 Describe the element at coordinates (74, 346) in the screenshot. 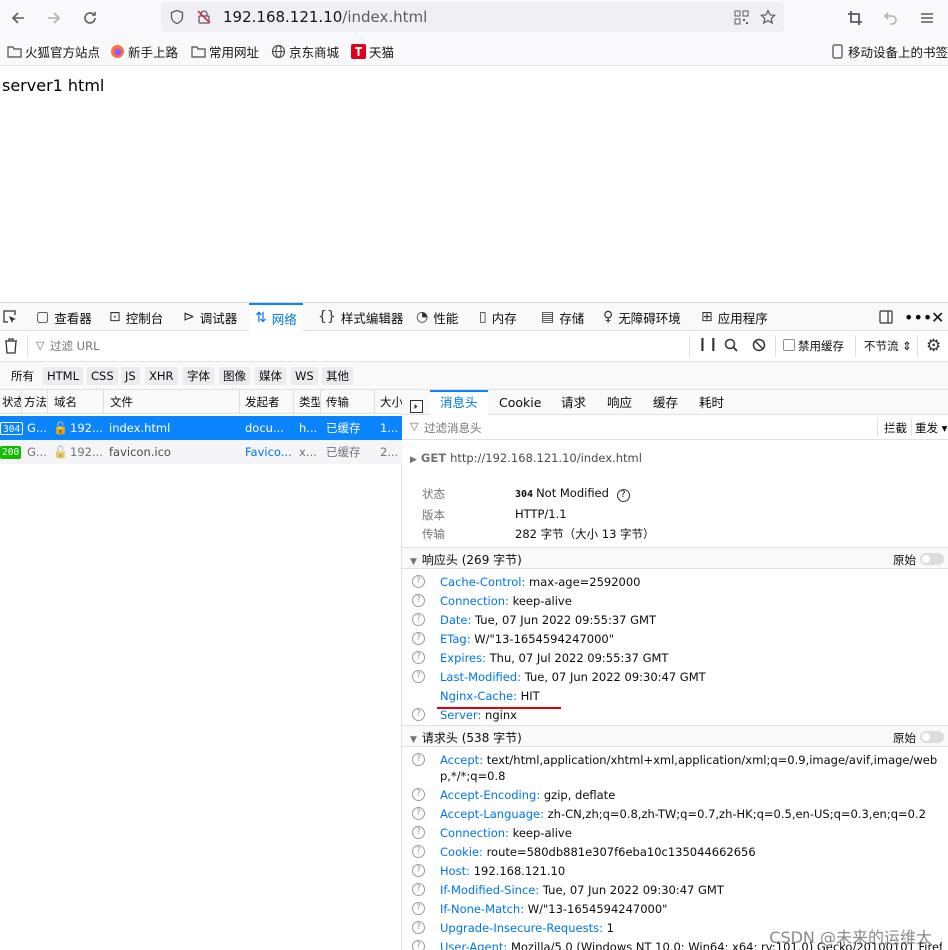

I see `url-filter-input: 过滤 URL` at that location.